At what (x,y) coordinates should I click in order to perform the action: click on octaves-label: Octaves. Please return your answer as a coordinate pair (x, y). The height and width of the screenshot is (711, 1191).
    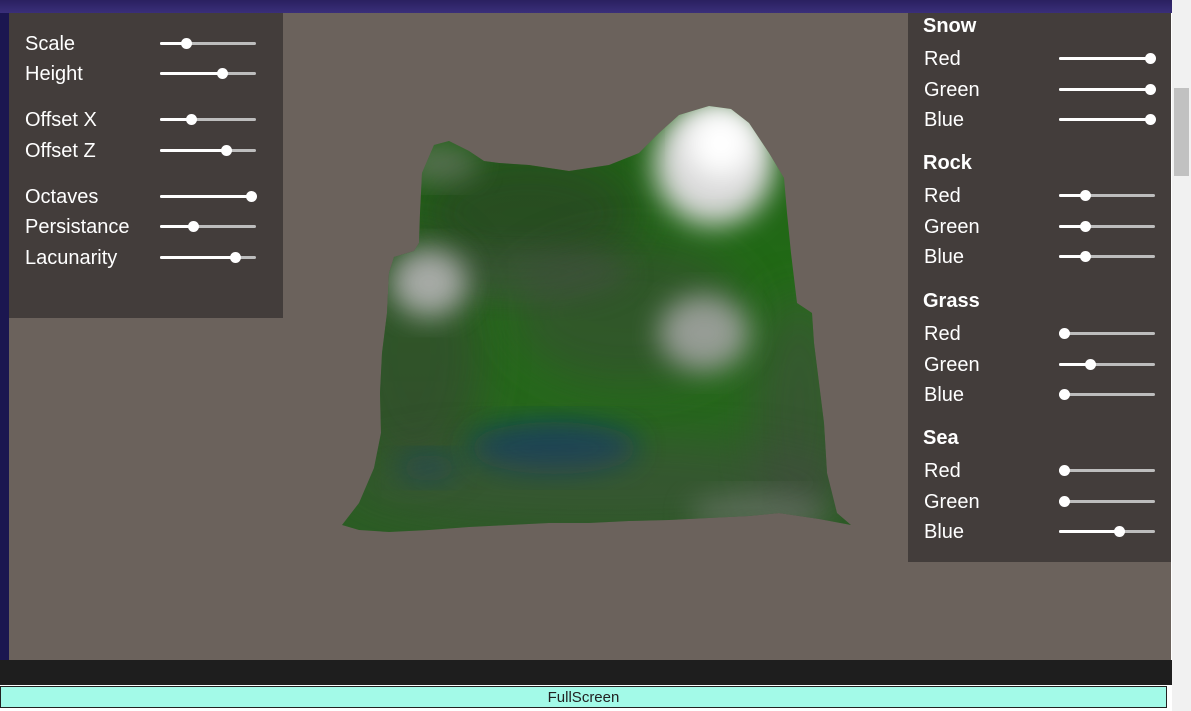
    Looking at the image, I should click on (62, 197).